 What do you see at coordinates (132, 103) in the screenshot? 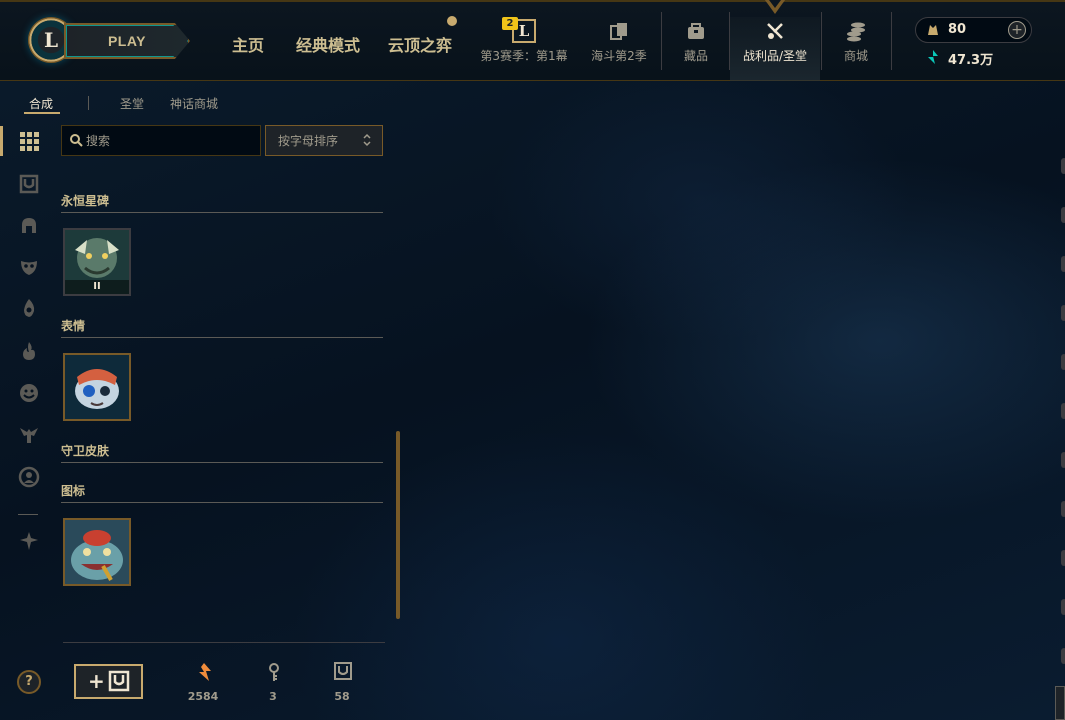
I see `tab-sanctum: 圣堂` at bounding box center [132, 103].